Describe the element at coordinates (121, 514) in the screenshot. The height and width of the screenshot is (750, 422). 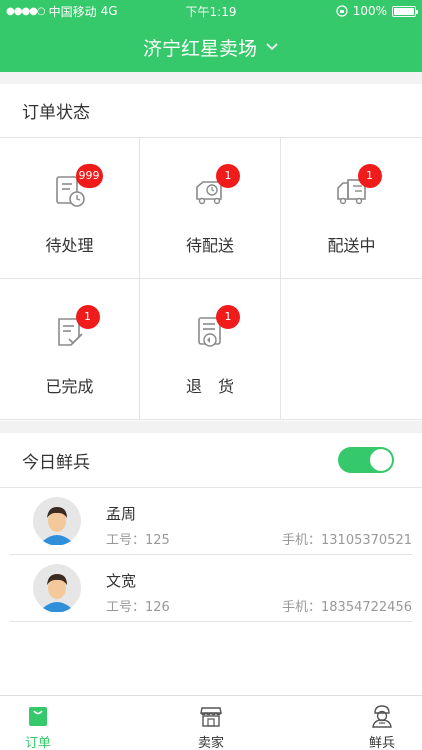
I see `staff-name: 孟周` at that location.